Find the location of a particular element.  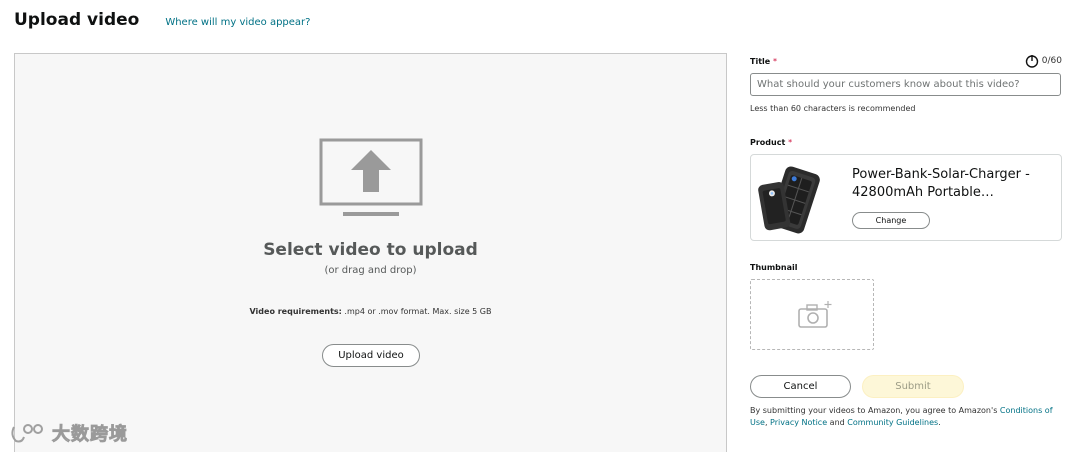

power-circle-icon is located at coordinates (1031, 61).